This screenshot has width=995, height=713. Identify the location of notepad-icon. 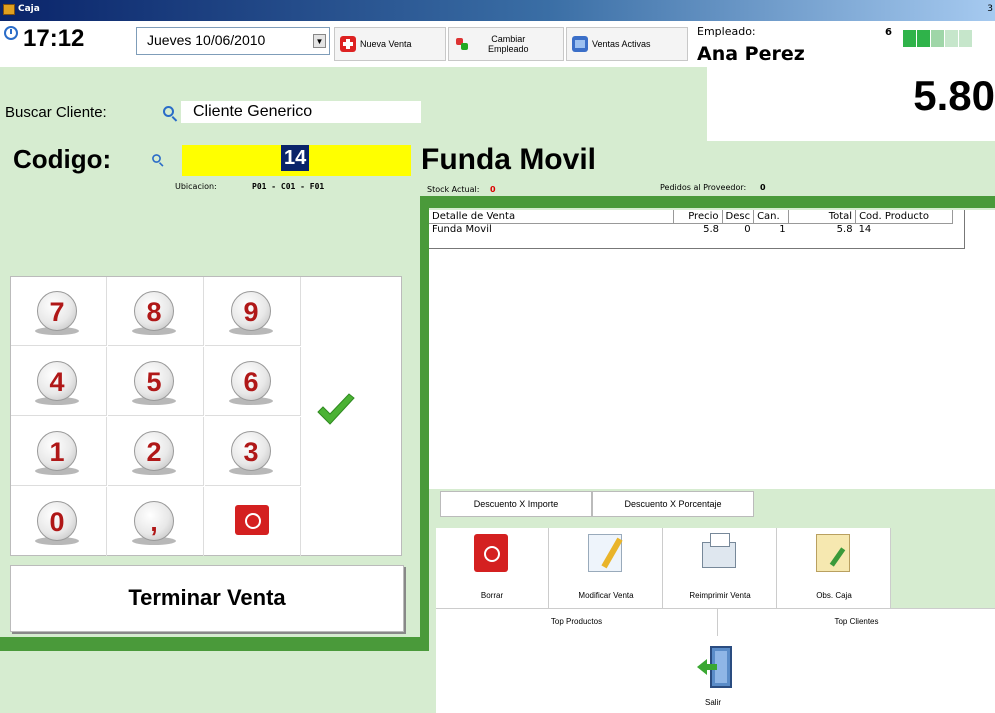
(833, 553).